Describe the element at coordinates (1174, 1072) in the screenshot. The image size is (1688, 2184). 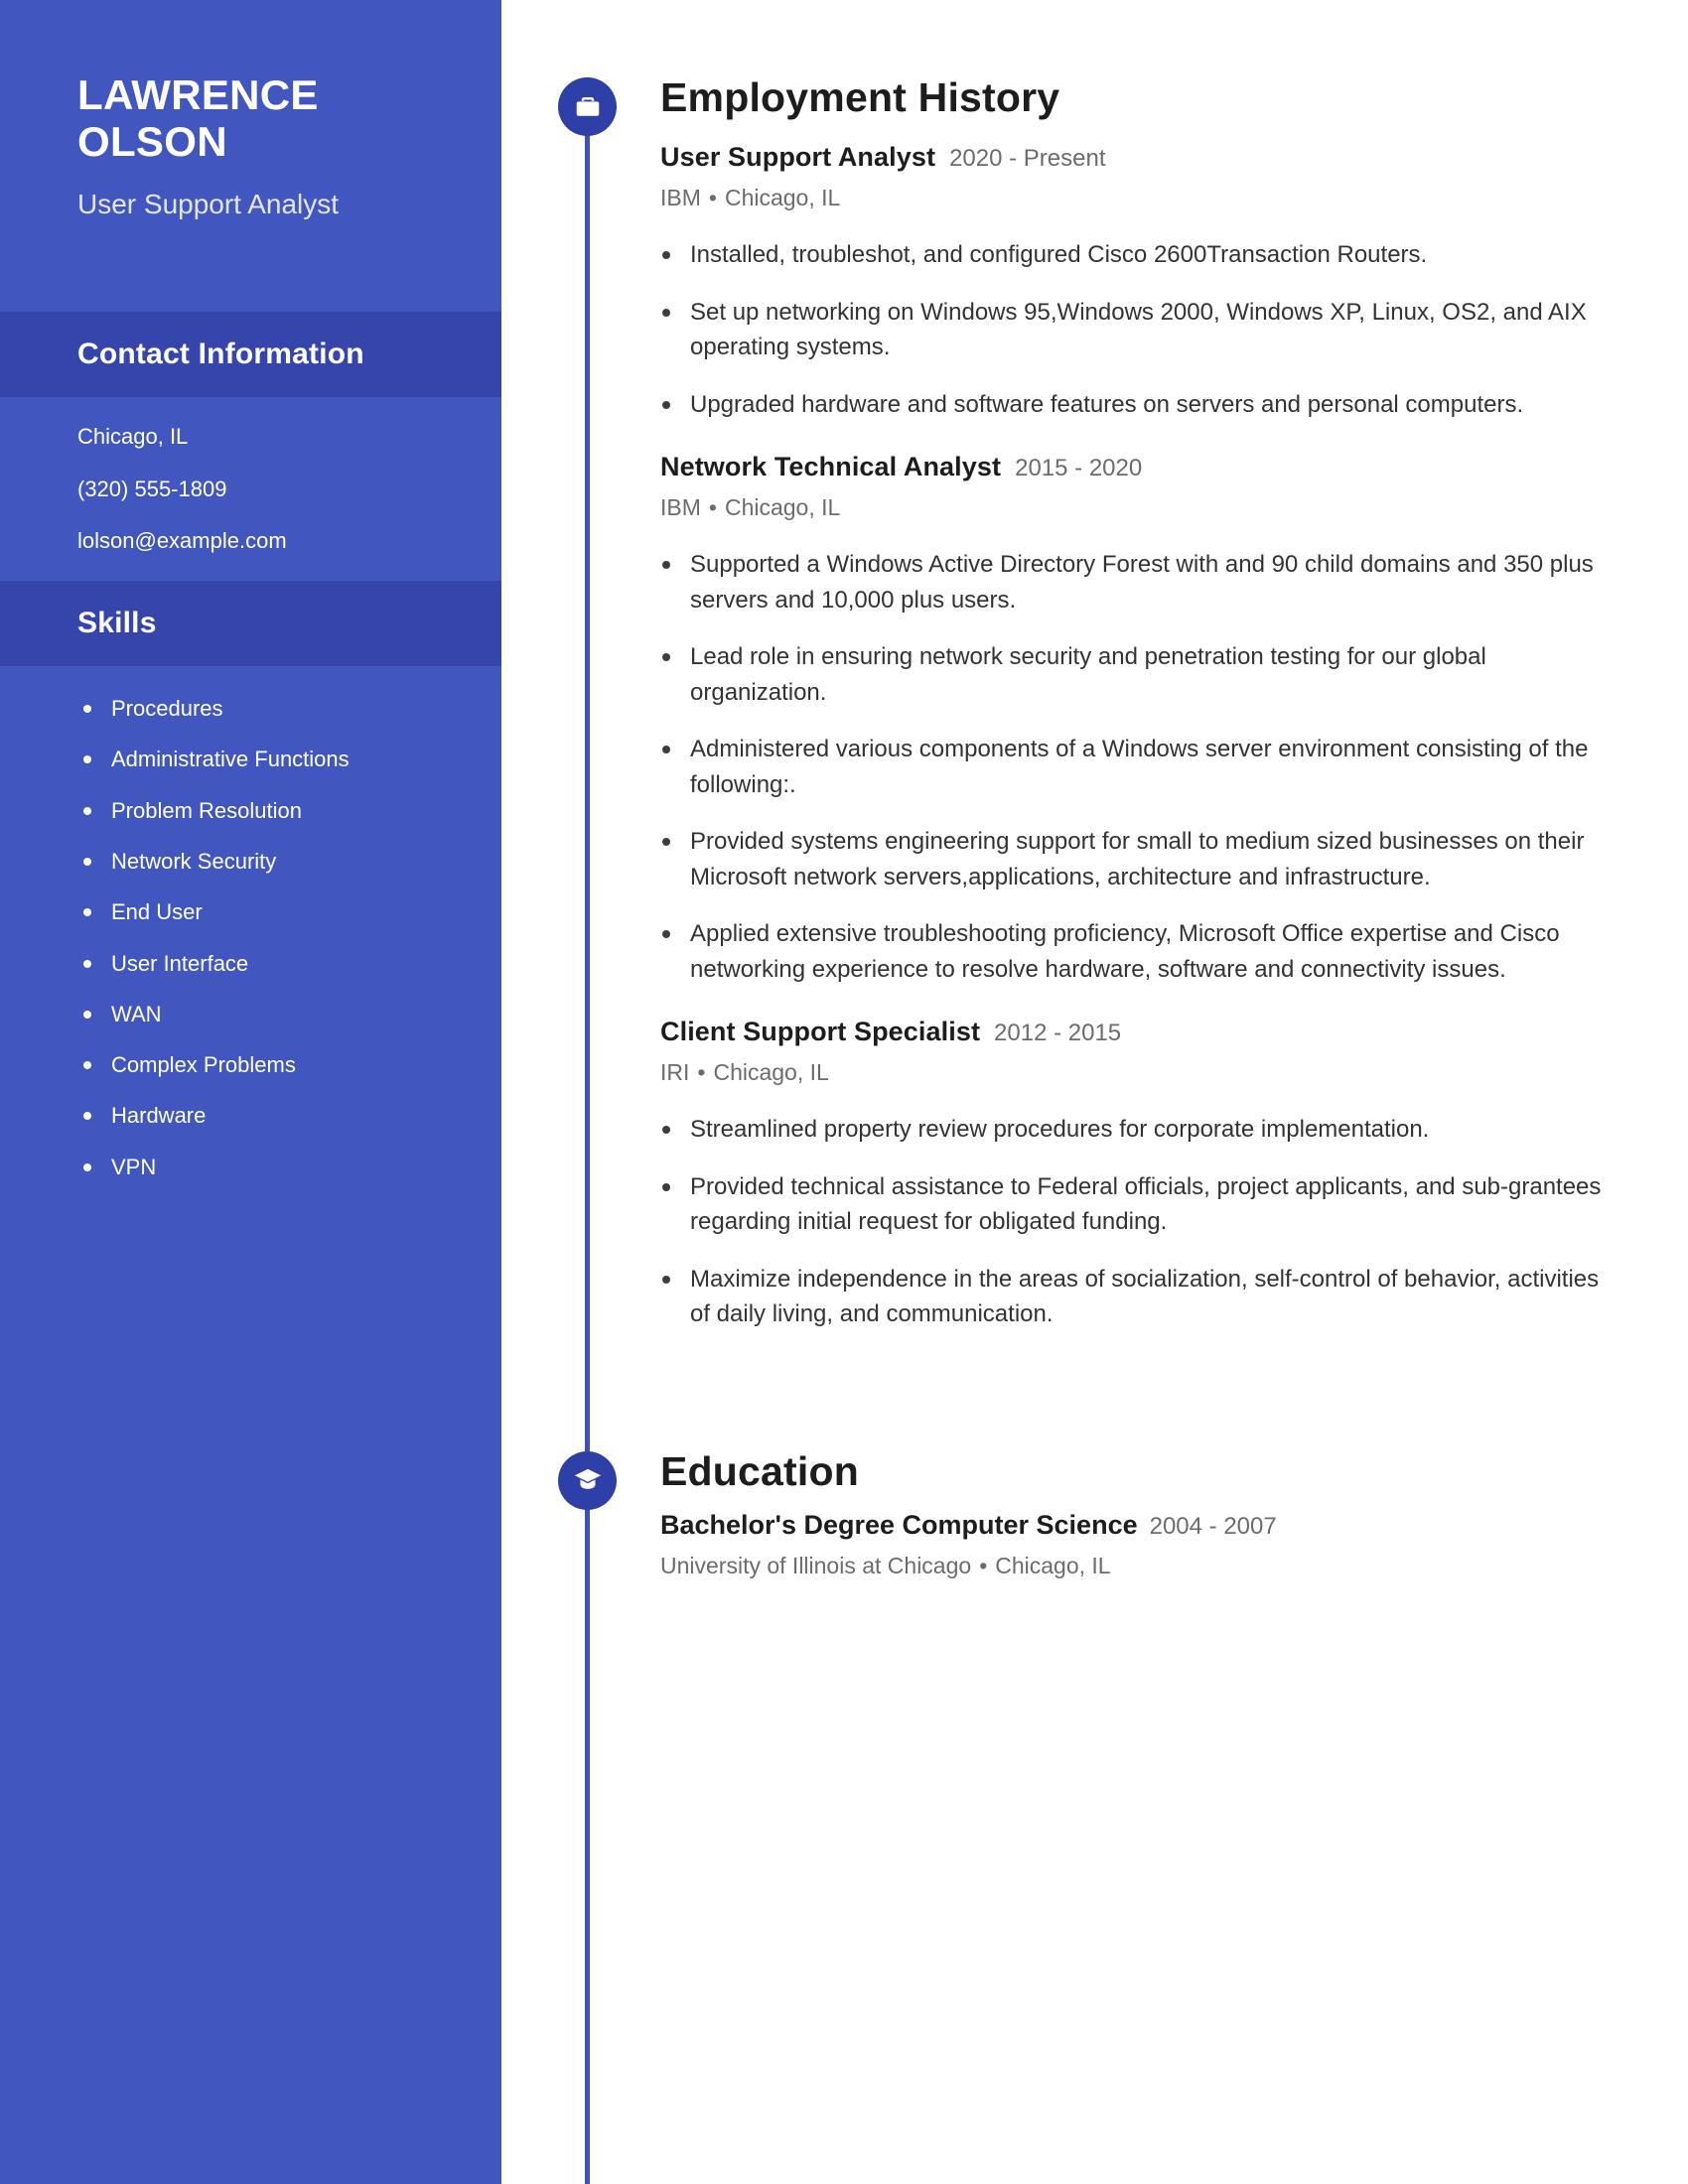
I see `entry-meta: IRI • Chicago, IL` at that location.